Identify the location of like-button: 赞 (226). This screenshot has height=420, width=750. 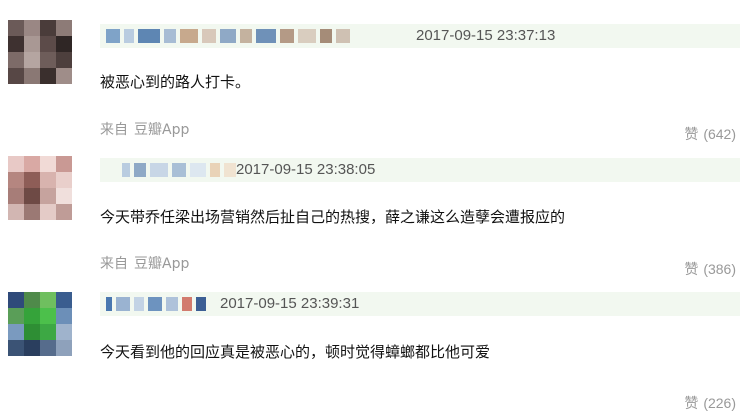
(710, 403).